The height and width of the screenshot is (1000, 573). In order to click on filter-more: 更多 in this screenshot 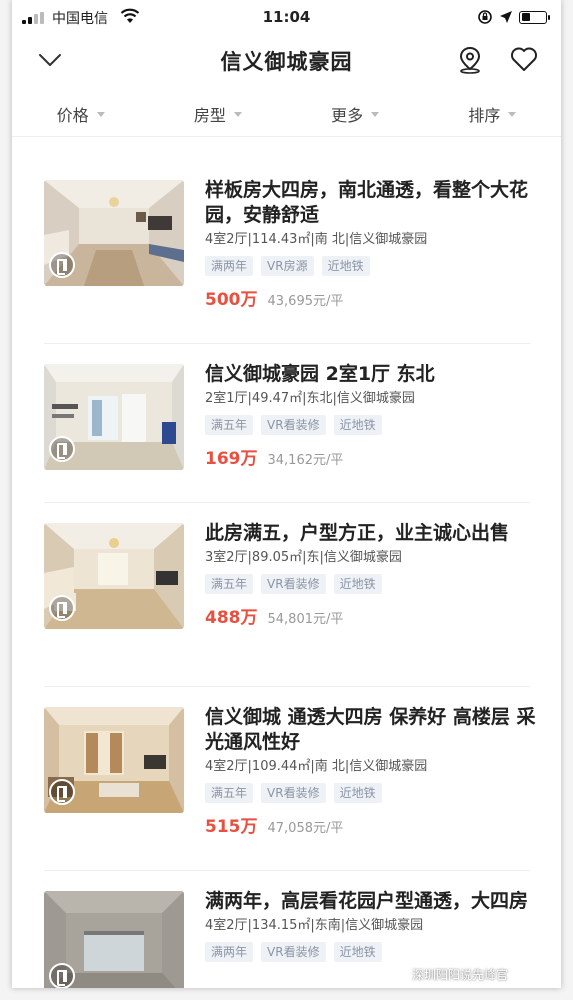, I will do `click(355, 114)`.